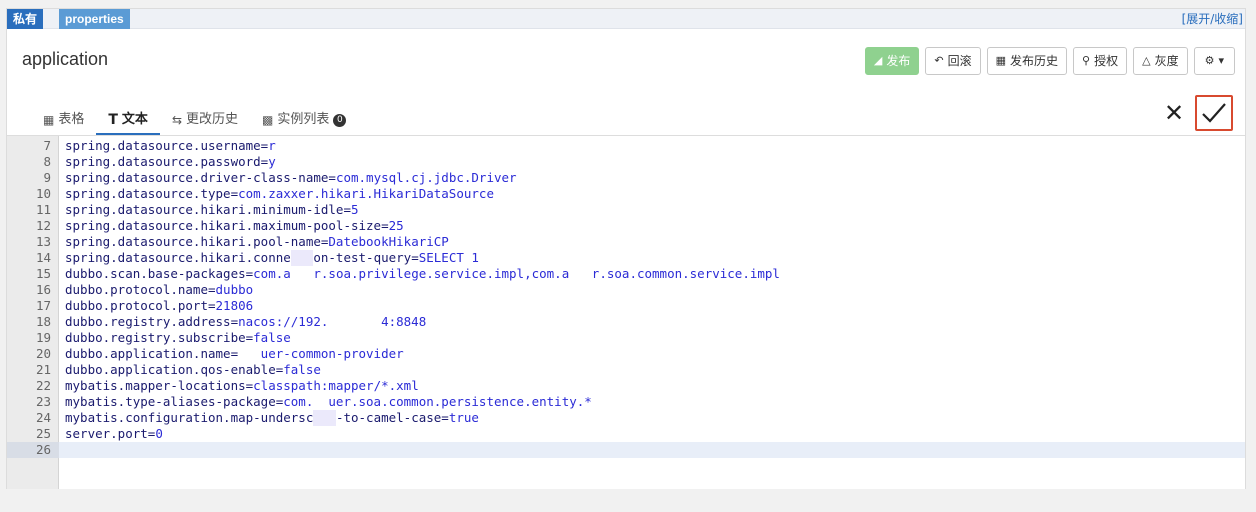  What do you see at coordinates (33, 450) in the screenshot?
I see `line-number: 26` at bounding box center [33, 450].